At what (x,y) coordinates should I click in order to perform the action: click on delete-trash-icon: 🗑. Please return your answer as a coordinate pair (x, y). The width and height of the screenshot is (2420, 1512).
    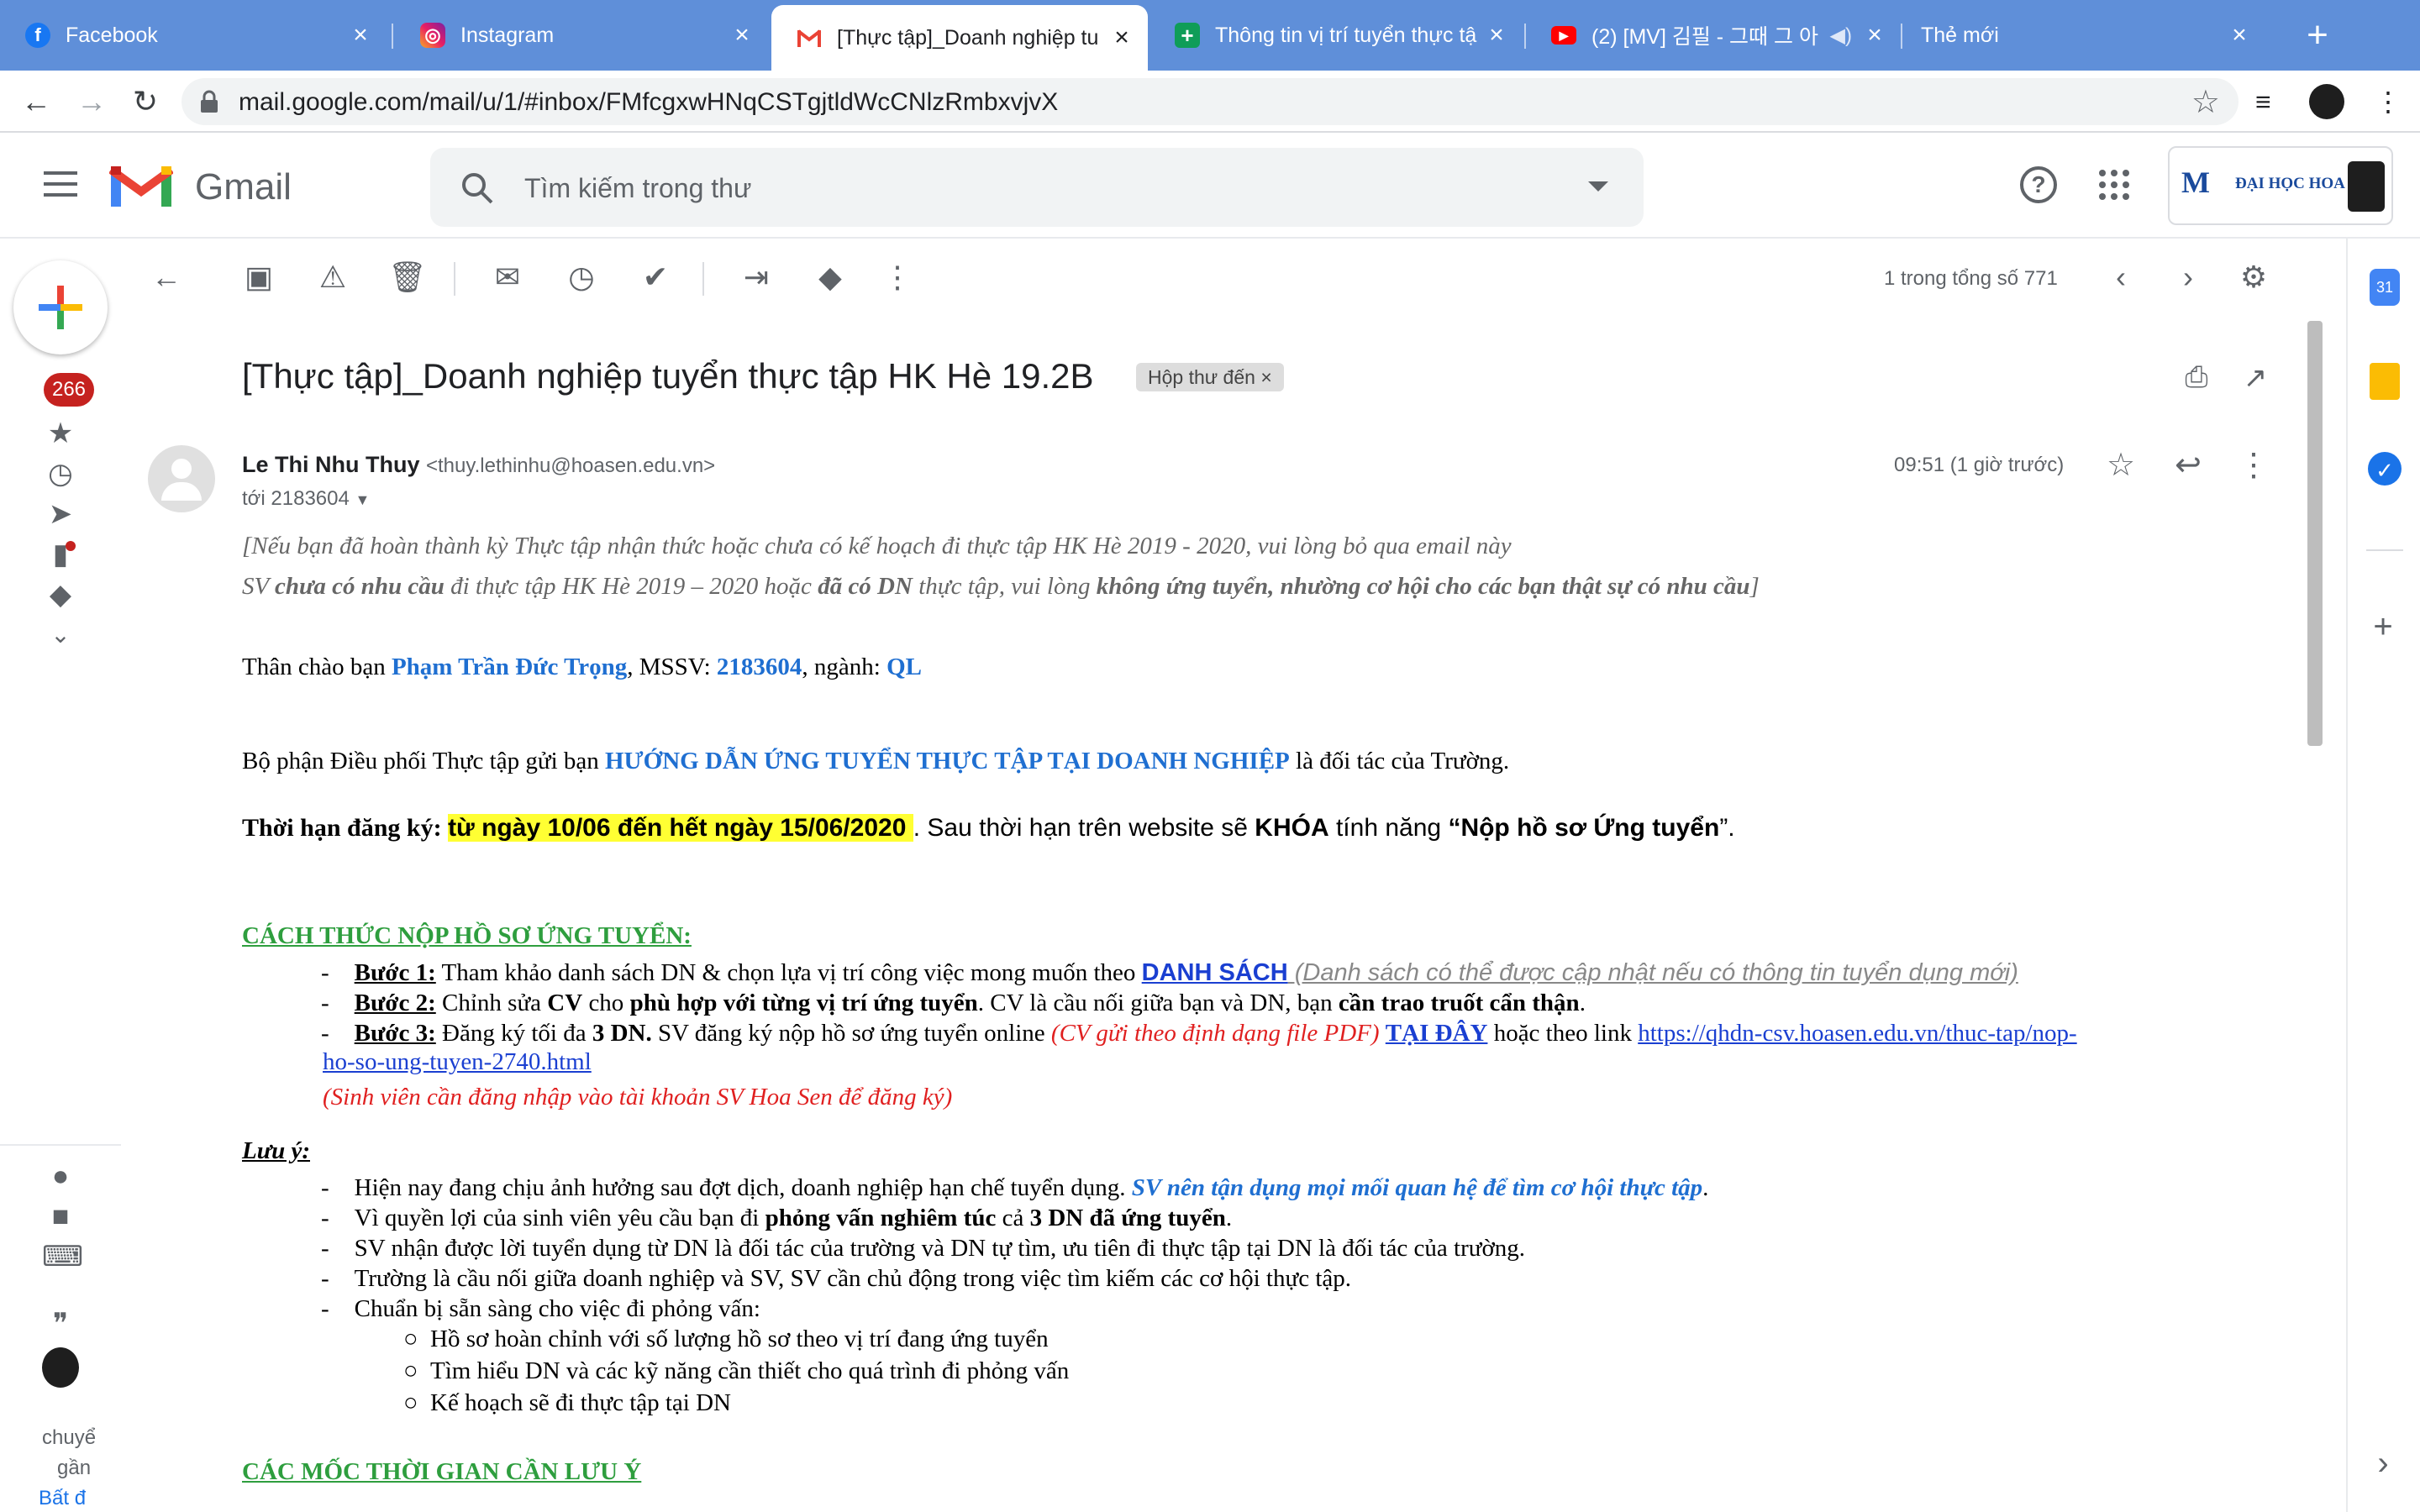
    Looking at the image, I should click on (407, 277).